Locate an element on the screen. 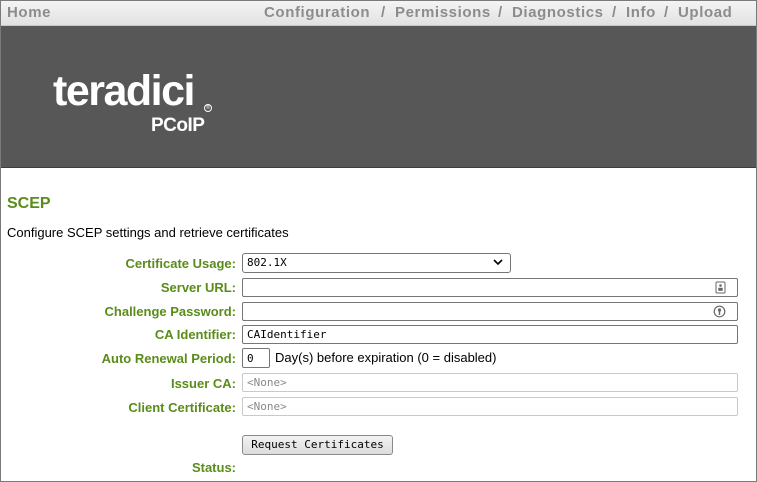  issuer-ca-field: <None> is located at coordinates (490, 382).